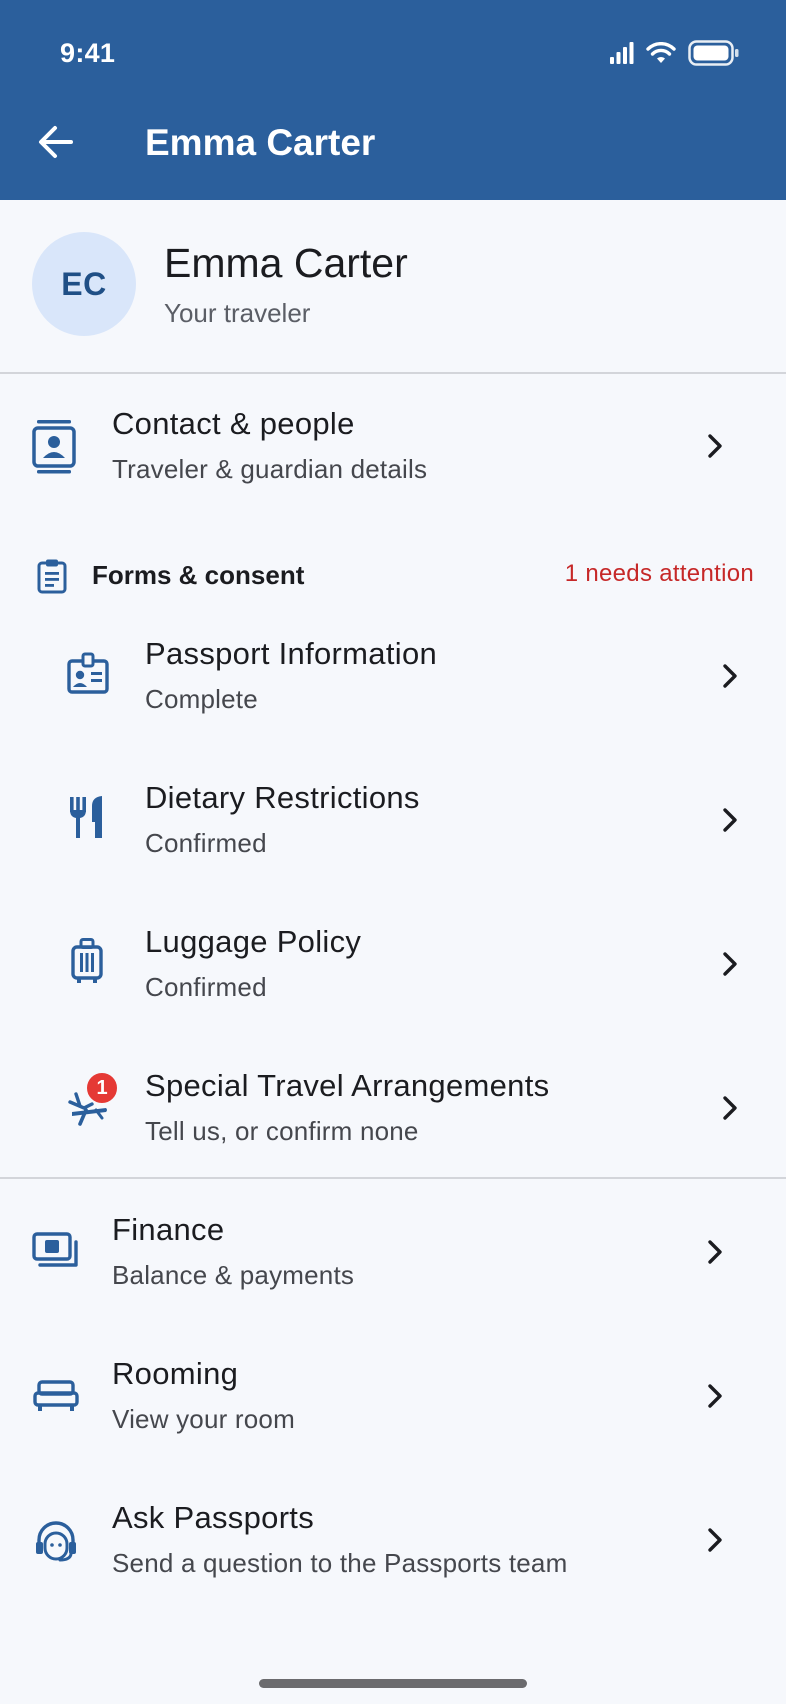  Describe the element at coordinates (393, 1395) in the screenshot. I see `rooming-row: Rooming View your room` at that location.